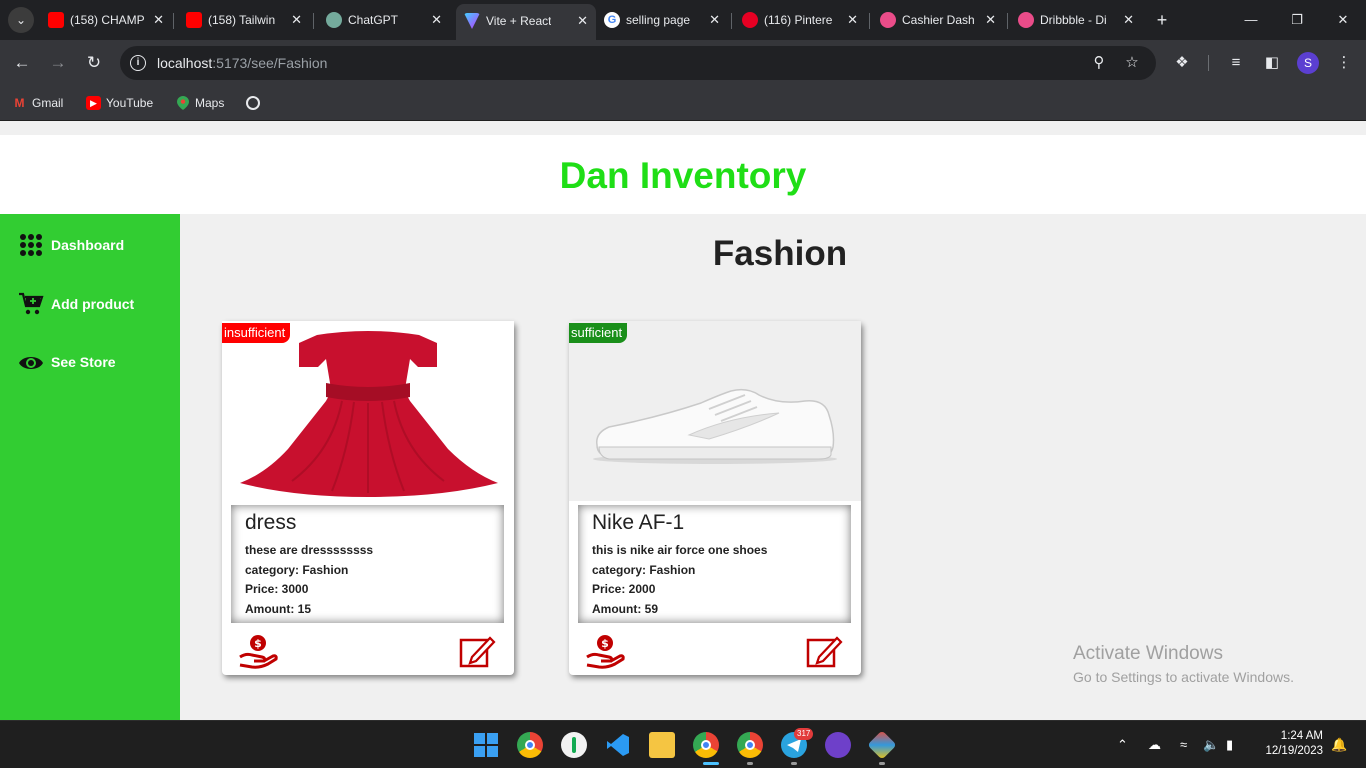 Image resolution: width=1366 pixels, height=768 pixels. I want to click on product-name: Nike AF-1, so click(638, 522).